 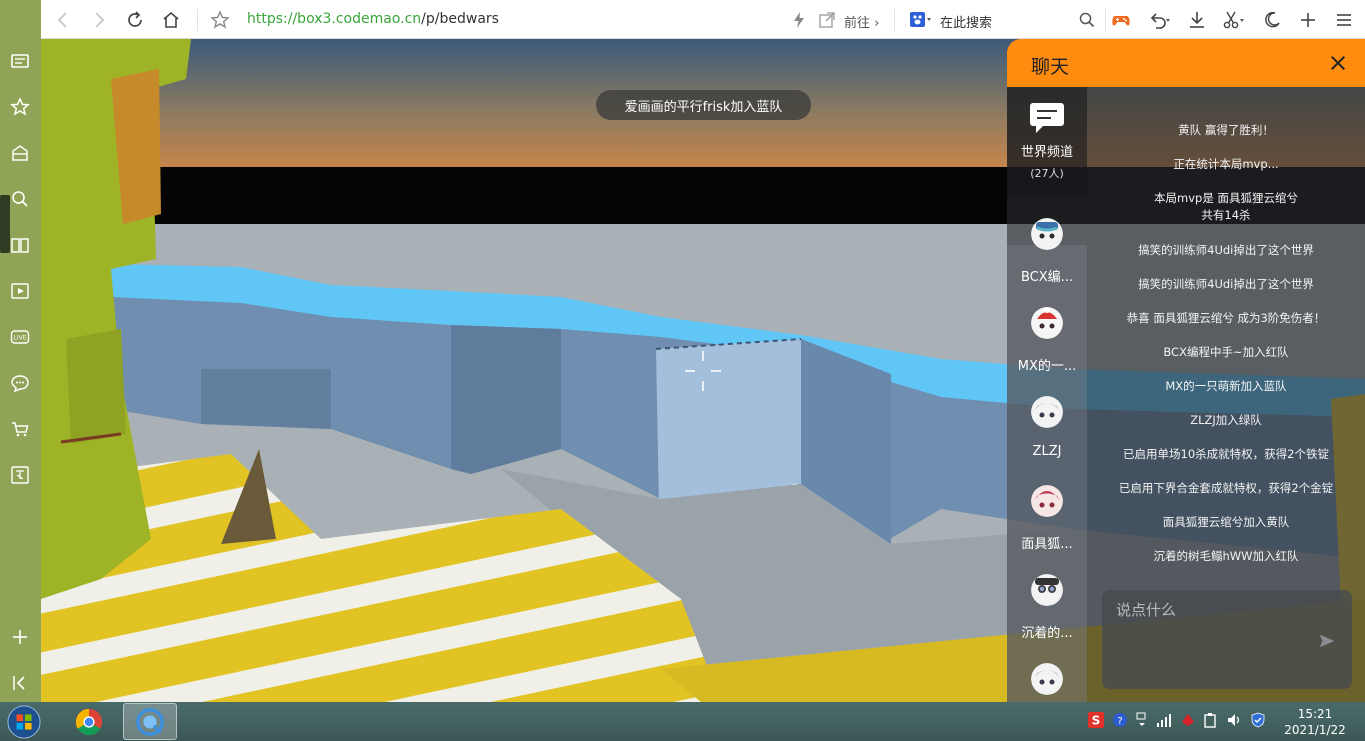 What do you see at coordinates (1226, 198) in the screenshot?
I see `list-item: 本局mvp是 面具狐狸云绾兮` at bounding box center [1226, 198].